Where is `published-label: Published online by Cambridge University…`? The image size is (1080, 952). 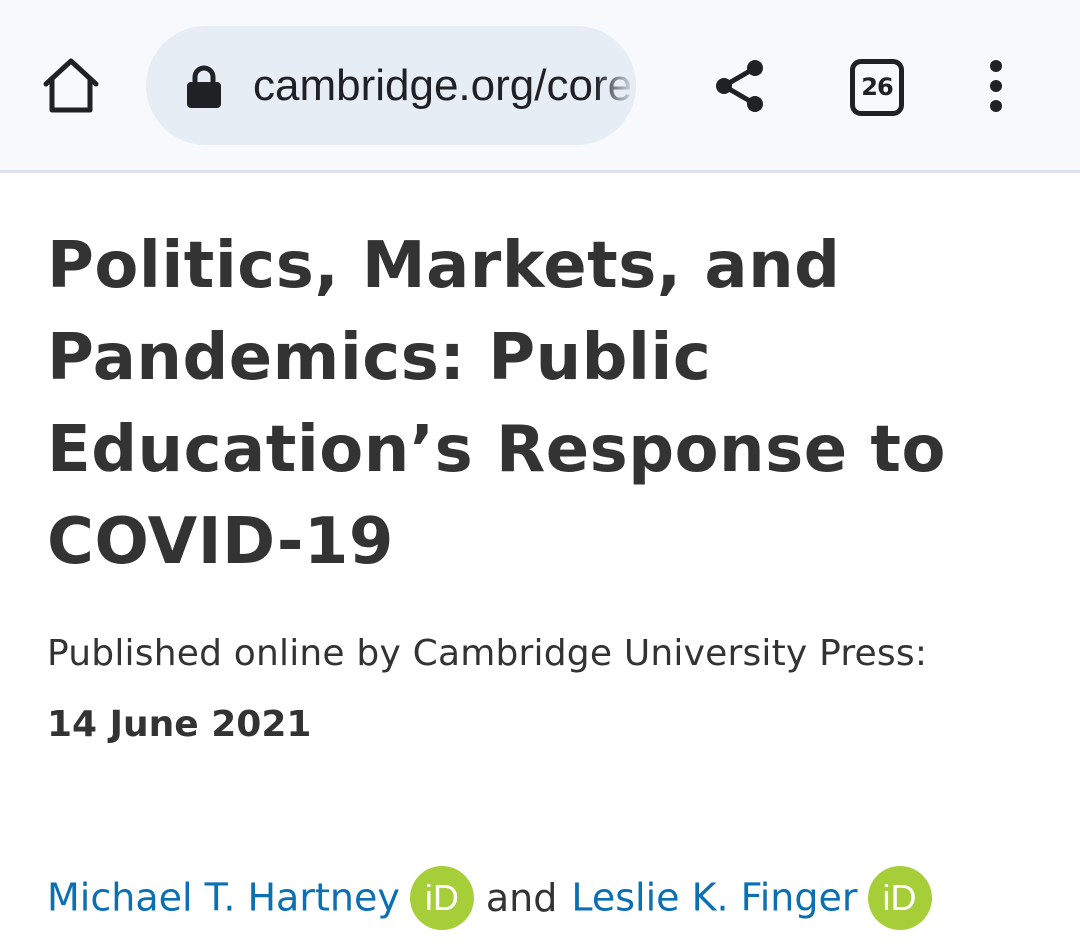
published-label: Published online by Cambridge University… is located at coordinates (487, 653).